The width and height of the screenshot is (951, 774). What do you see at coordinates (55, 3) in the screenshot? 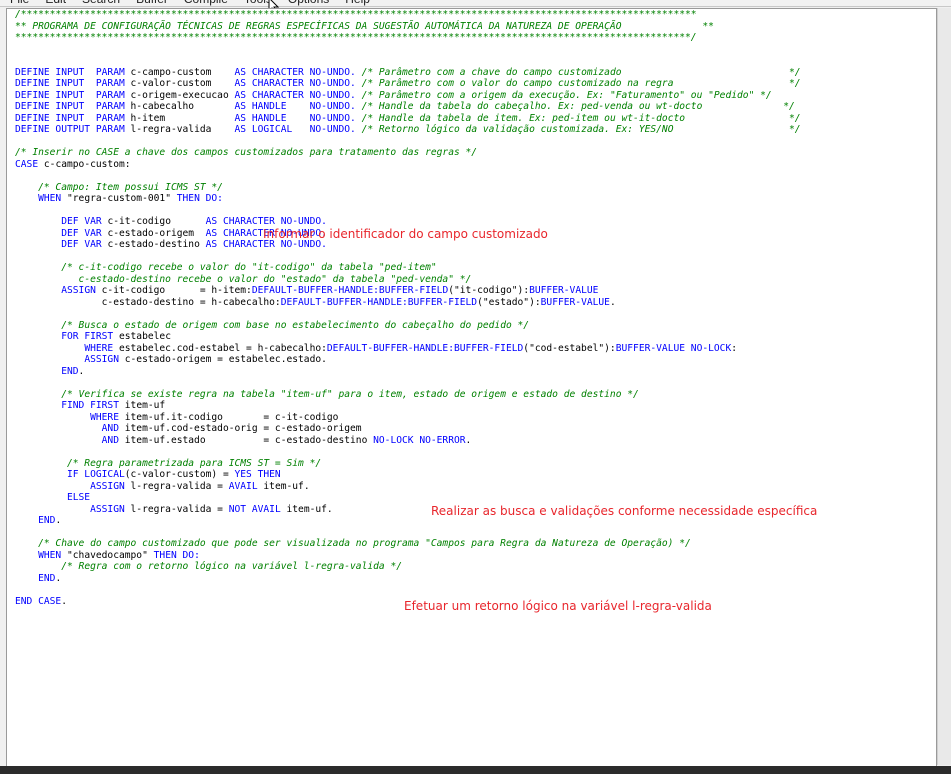
I see `menu-item-edit: Edit` at bounding box center [55, 3].